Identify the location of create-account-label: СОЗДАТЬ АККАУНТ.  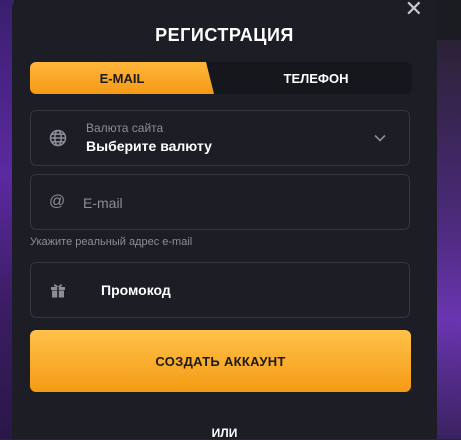
(220, 361).